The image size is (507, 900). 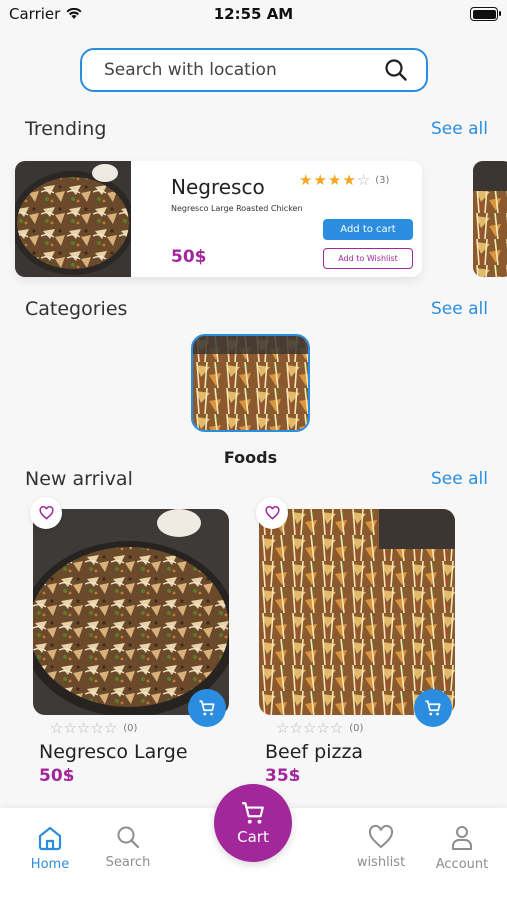 I want to click on status-bar: Carrier 12:55 AM, so click(x=253, y=15).